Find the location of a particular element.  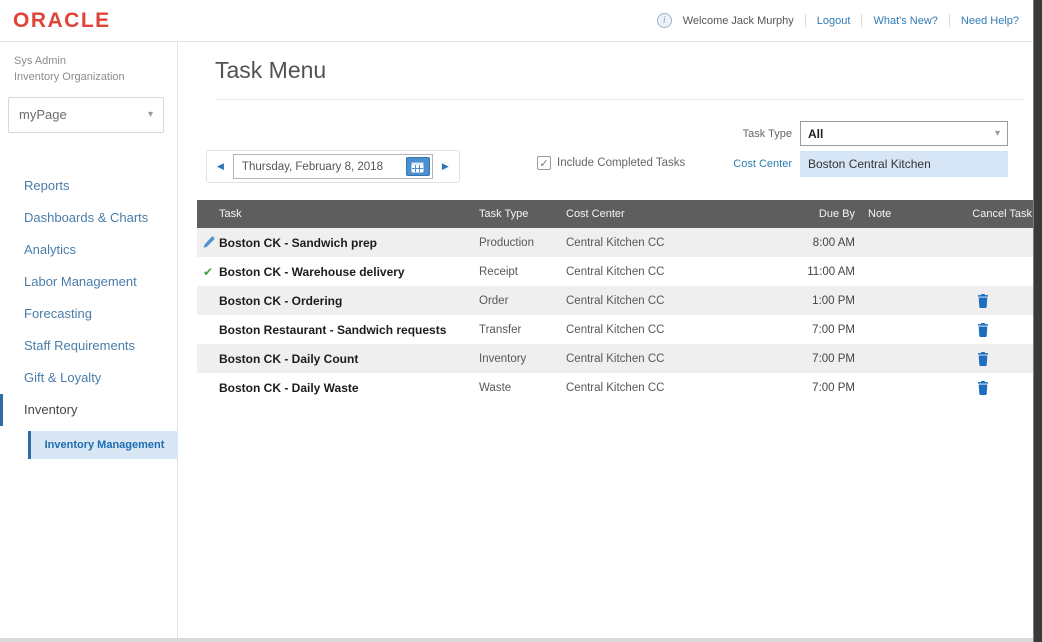

cost-center-input is located at coordinates (904, 164).